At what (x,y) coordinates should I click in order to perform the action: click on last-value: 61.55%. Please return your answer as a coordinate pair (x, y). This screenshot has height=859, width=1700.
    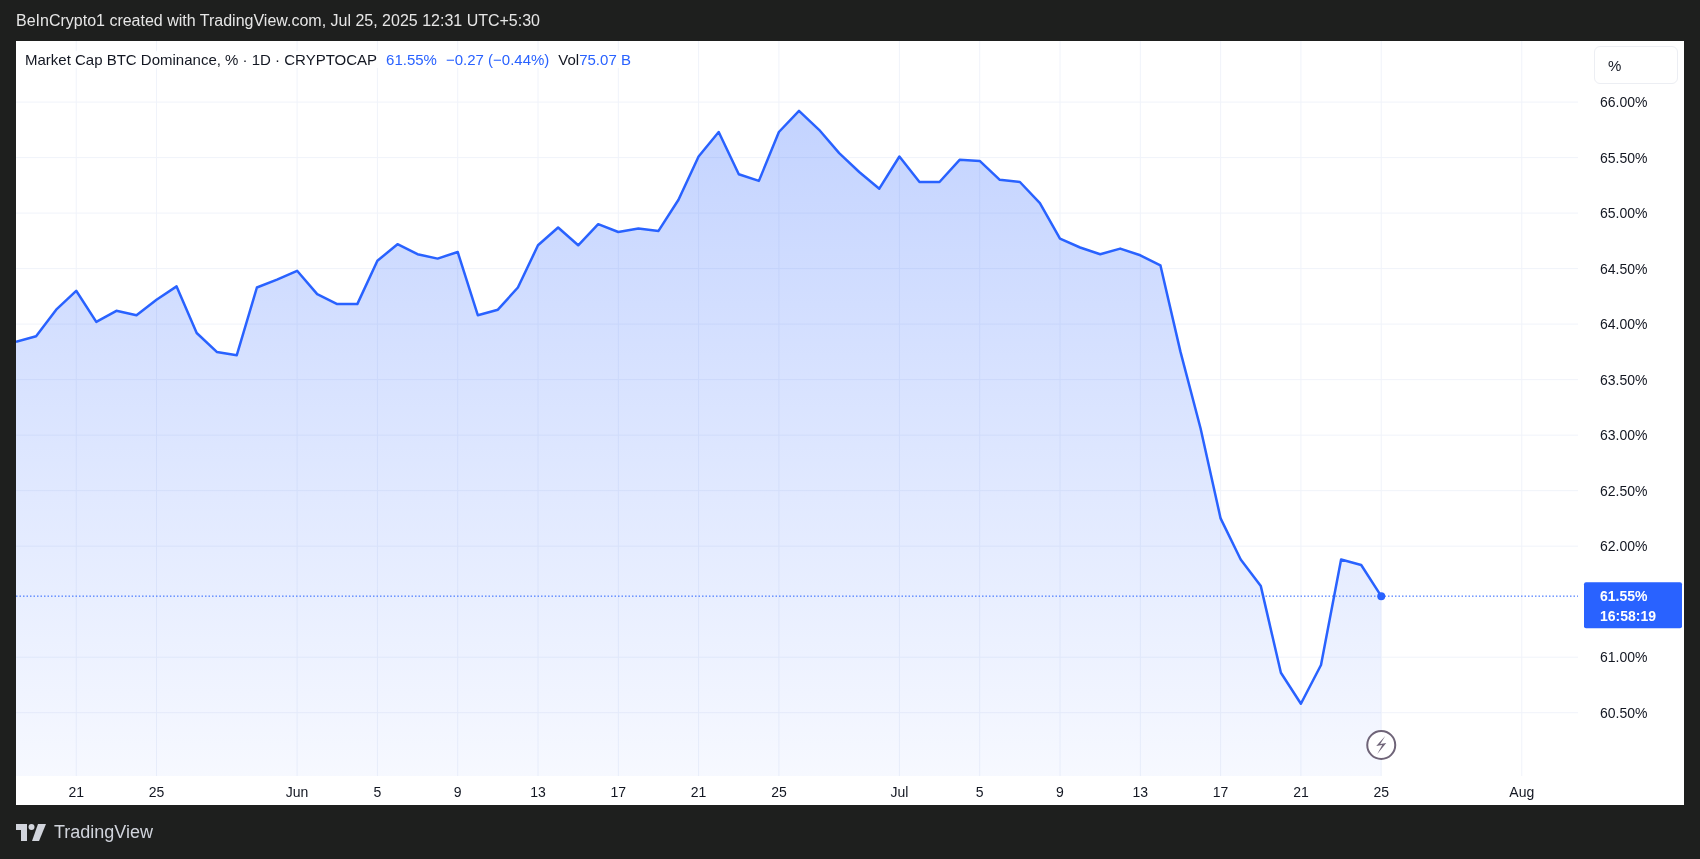
    Looking at the image, I should click on (411, 59).